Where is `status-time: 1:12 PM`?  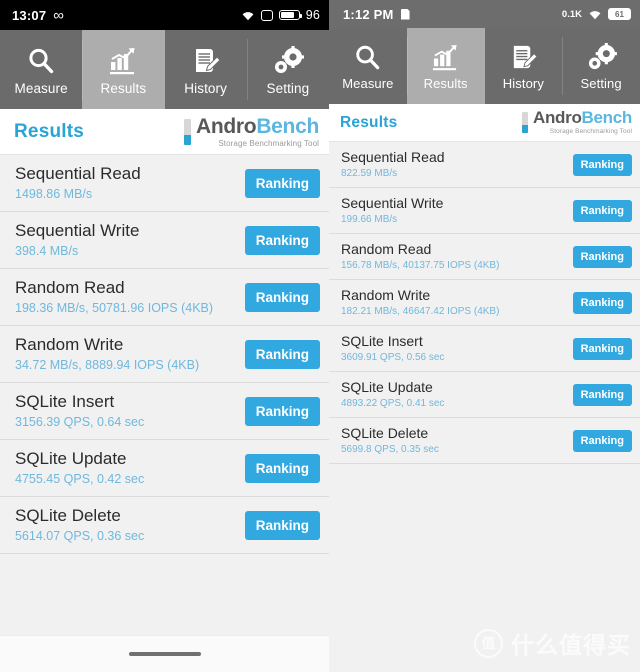
status-time: 1:12 PM is located at coordinates (368, 14).